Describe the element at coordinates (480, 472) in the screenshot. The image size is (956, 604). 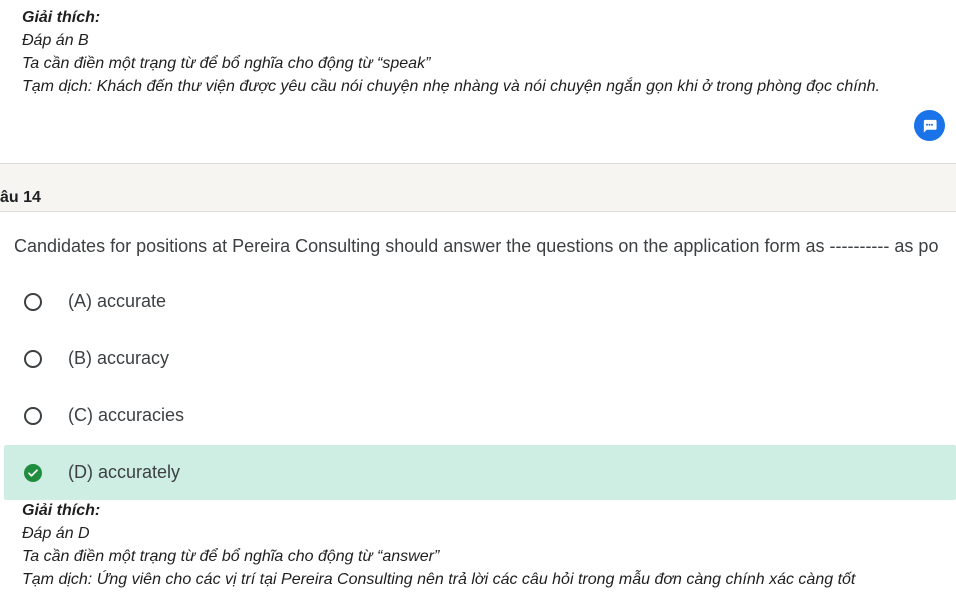
I see `answer-option-d-correct: (D) accurately` at that location.